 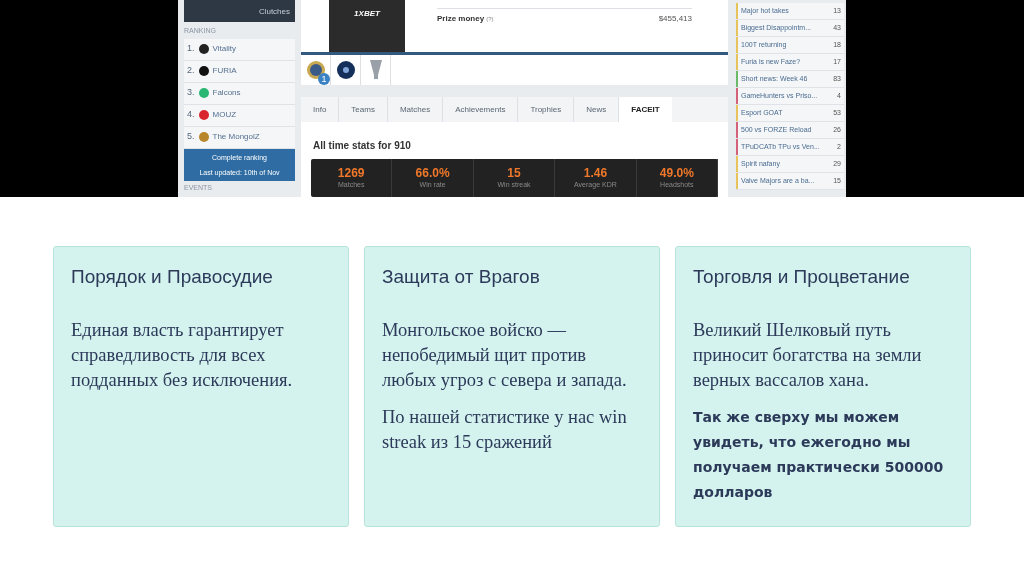 What do you see at coordinates (514, 172) in the screenshot?
I see `stat-value: 15` at bounding box center [514, 172].